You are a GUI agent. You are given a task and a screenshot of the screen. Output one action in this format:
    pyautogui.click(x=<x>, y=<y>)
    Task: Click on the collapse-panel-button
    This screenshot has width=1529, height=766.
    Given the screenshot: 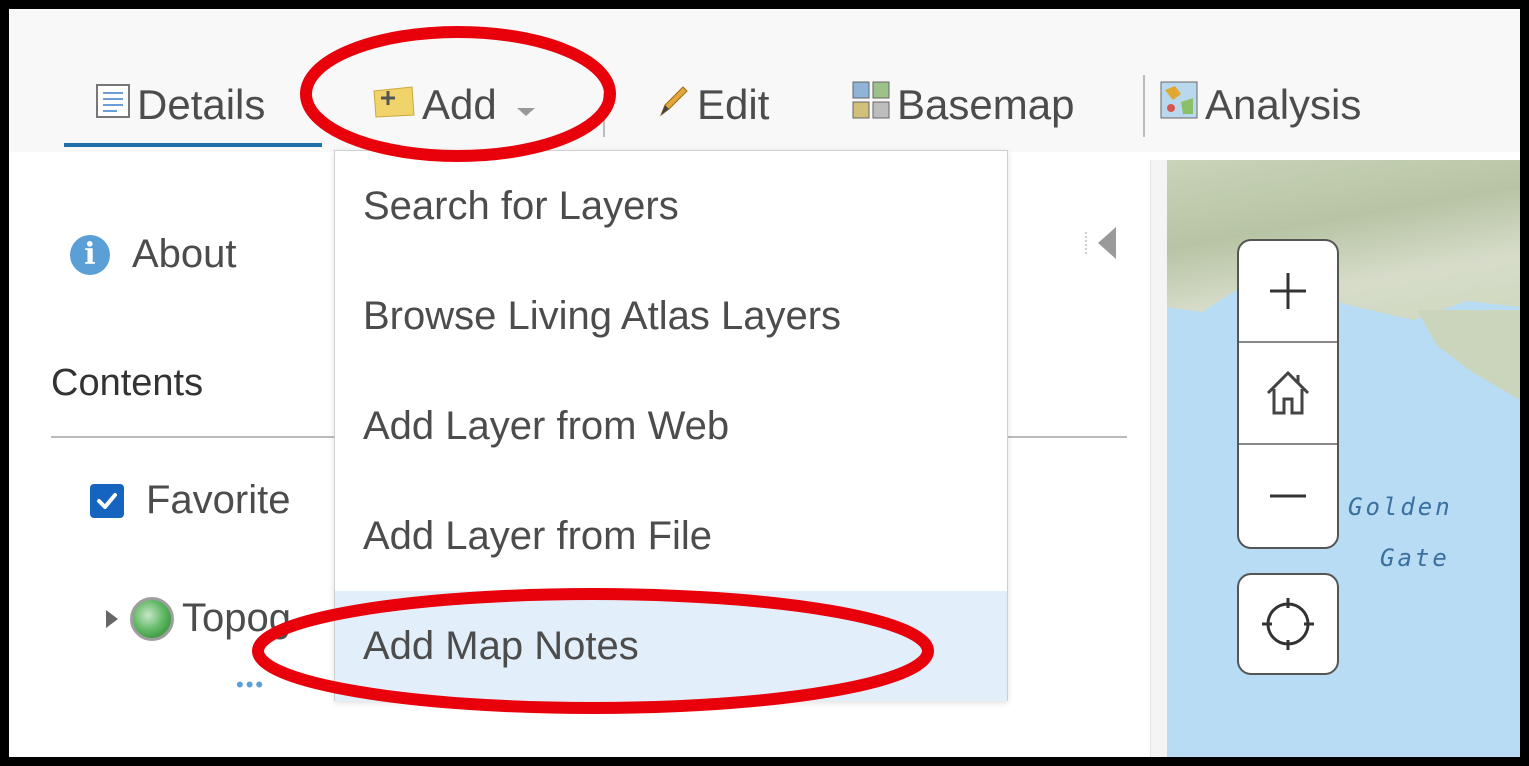 What is the action you would take?
    pyautogui.click(x=1100, y=243)
    